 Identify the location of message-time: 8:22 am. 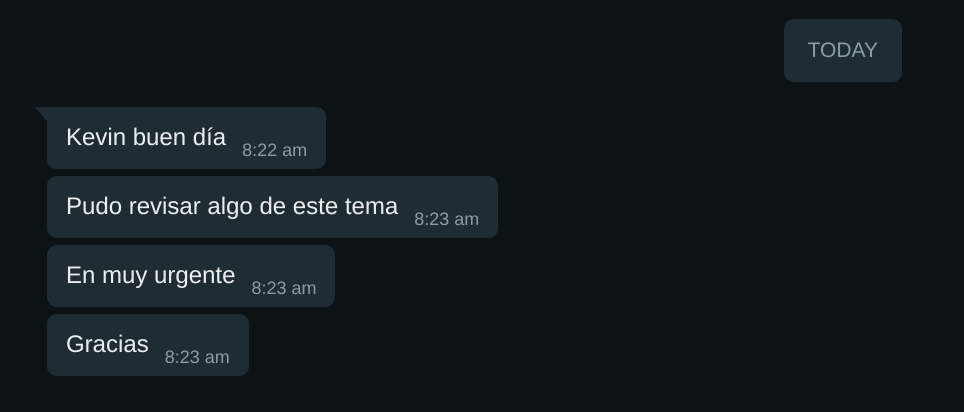
(275, 150).